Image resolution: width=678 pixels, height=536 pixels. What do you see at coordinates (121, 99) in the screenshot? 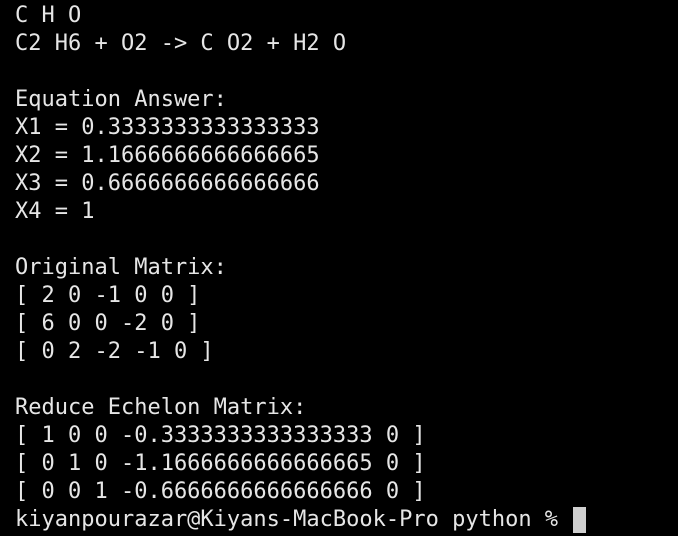
I see `output-line-answer-heading: Equation Answer:` at bounding box center [121, 99].